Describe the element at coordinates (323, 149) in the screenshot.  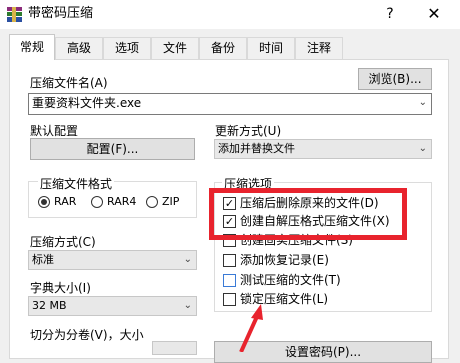
I see `update-mode-select: 添加并替换文件 ⌄` at that location.